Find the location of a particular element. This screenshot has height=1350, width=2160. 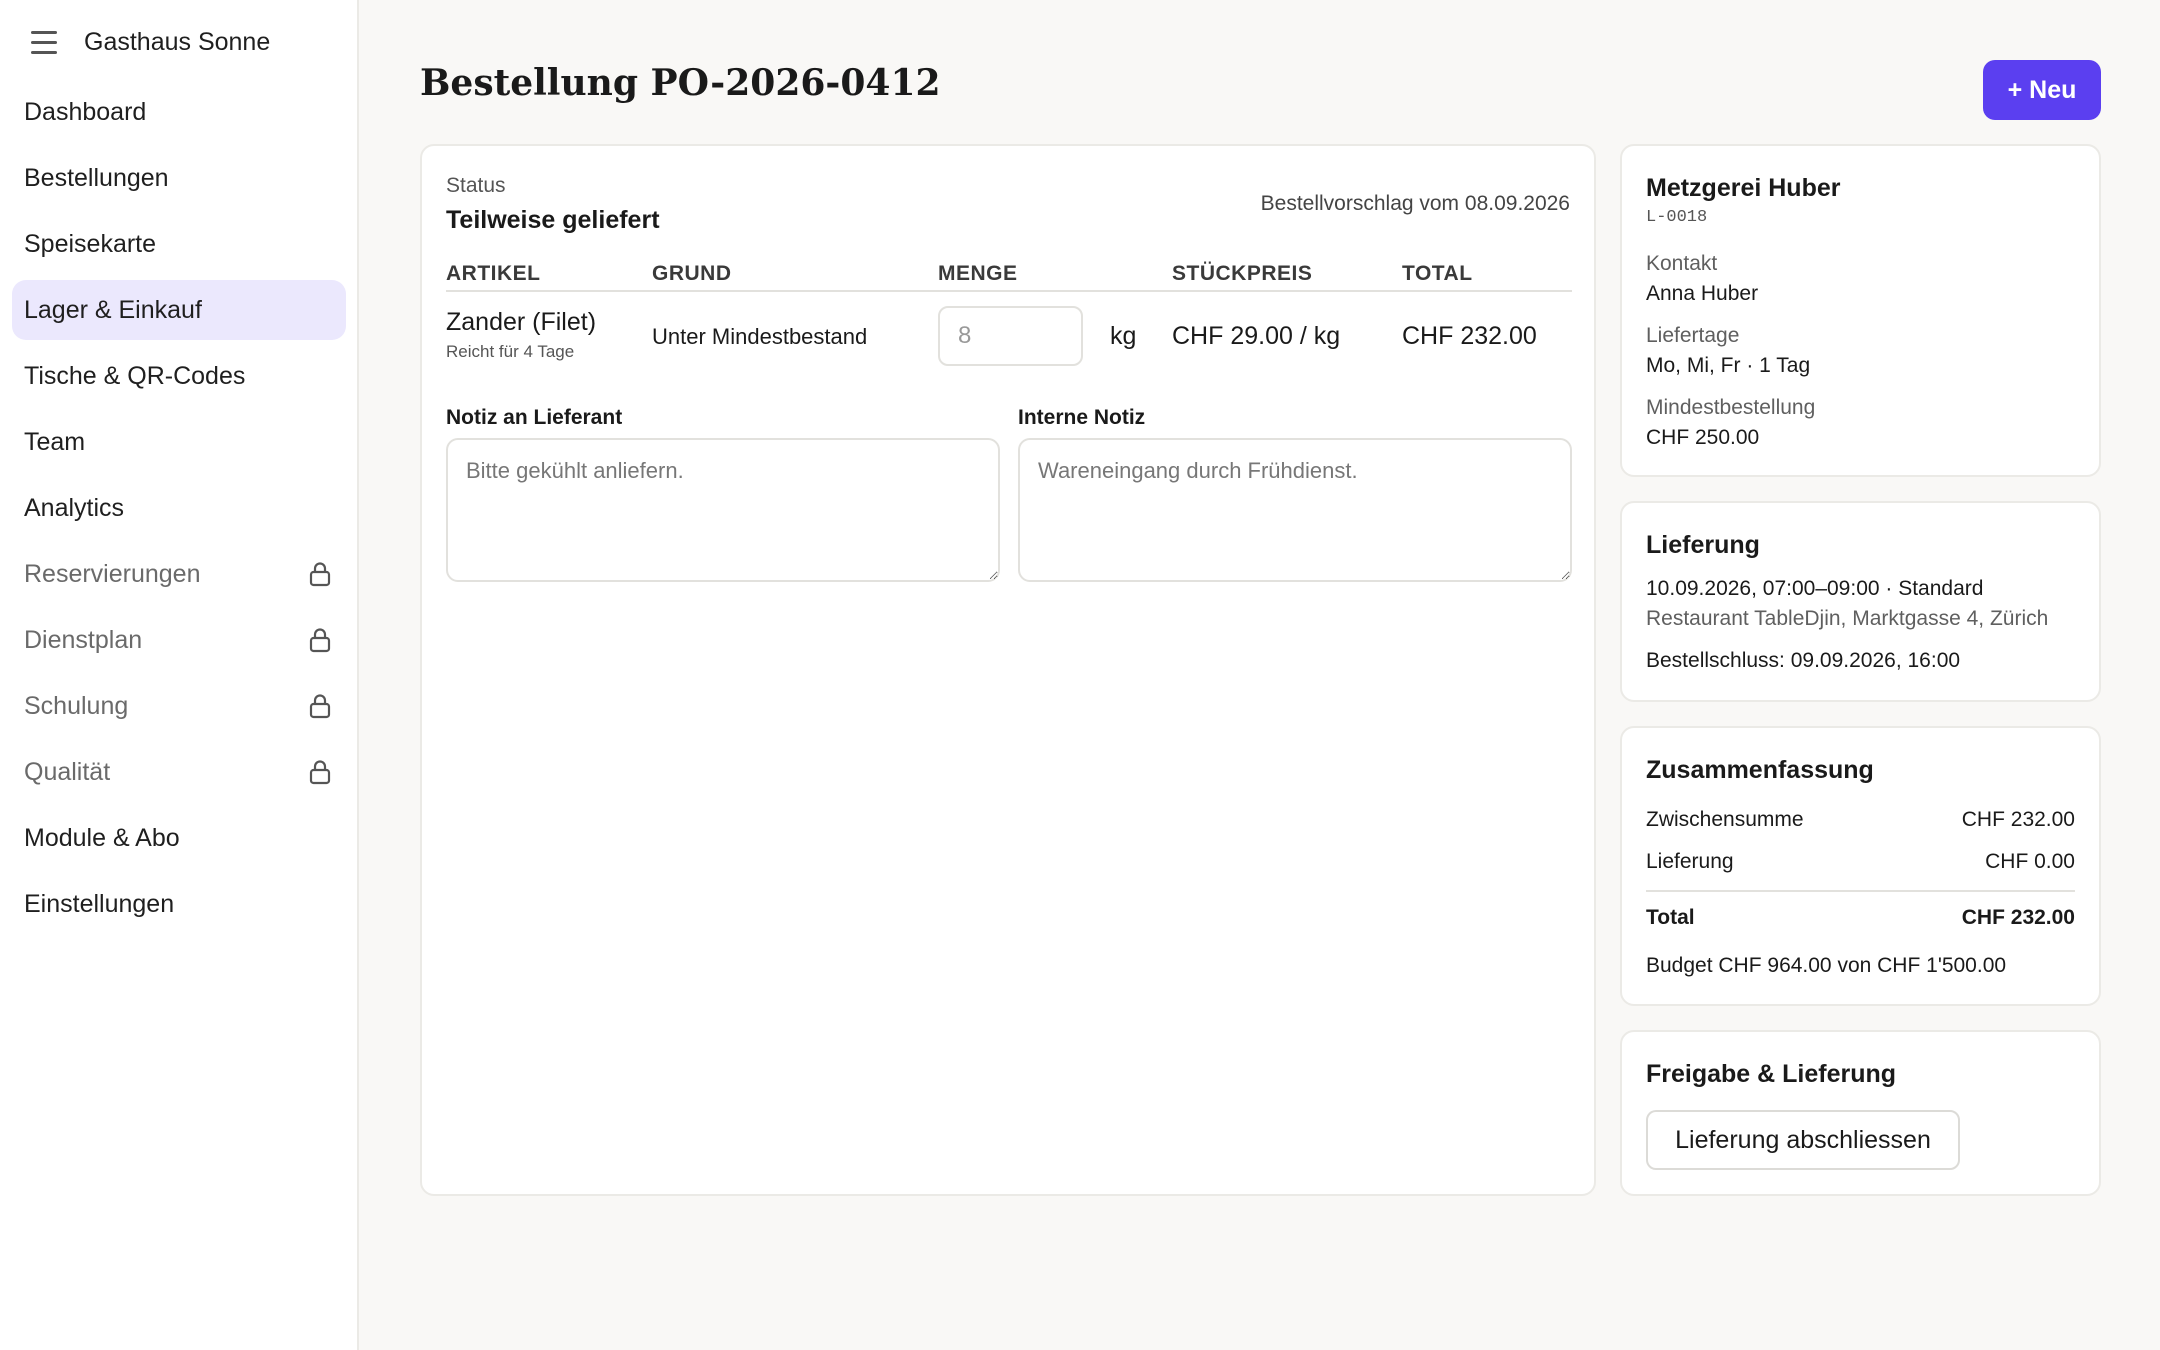

contact-value: Anna Huber is located at coordinates (1702, 293).